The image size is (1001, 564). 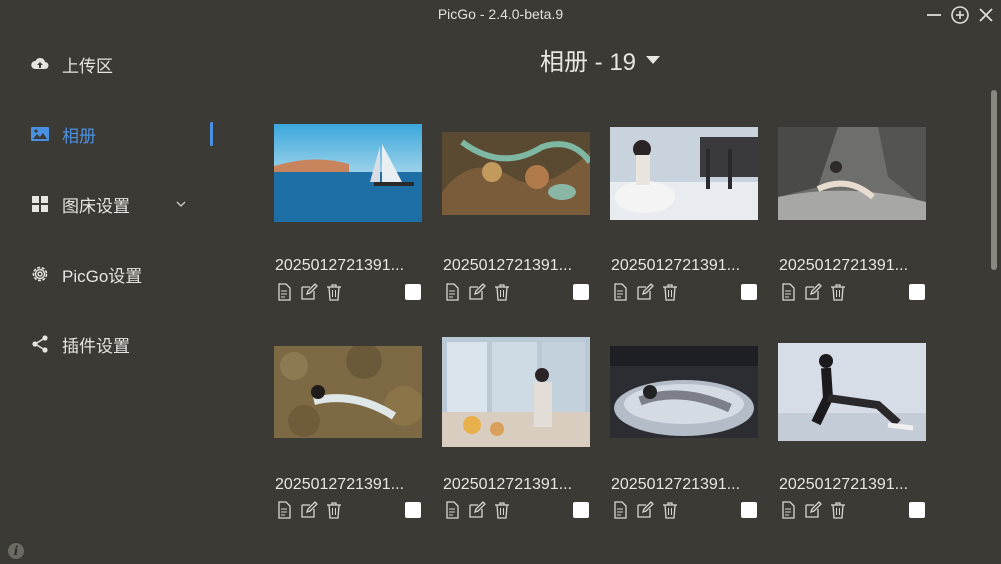 What do you see at coordinates (40, 274) in the screenshot?
I see `gear-icon` at bounding box center [40, 274].